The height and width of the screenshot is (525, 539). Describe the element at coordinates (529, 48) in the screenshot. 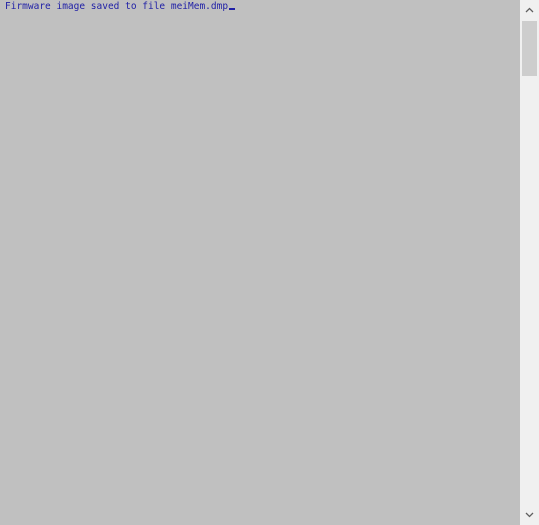

I see `scroll-thumb` at that location.